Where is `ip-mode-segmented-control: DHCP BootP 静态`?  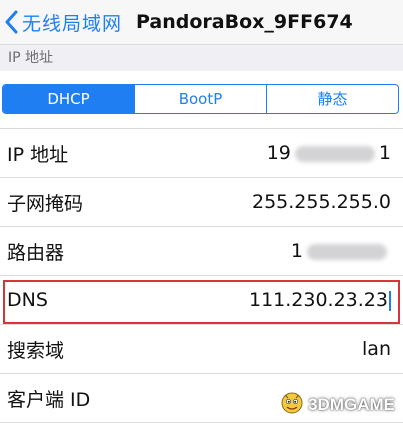
ip-mode-segmented-control: DHCP BootP 静态 is located at coordinates (200, 99).